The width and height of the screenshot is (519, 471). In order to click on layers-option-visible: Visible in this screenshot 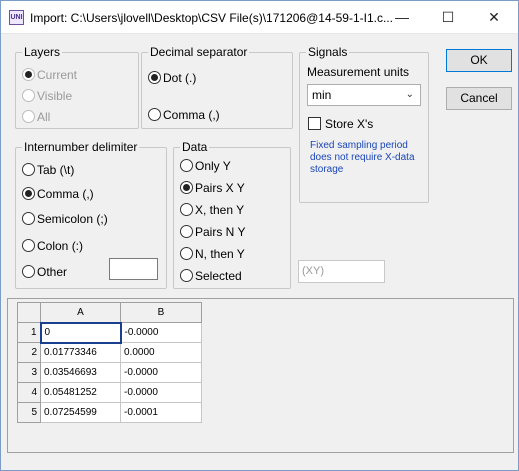, I will do `click(47, 96)`.